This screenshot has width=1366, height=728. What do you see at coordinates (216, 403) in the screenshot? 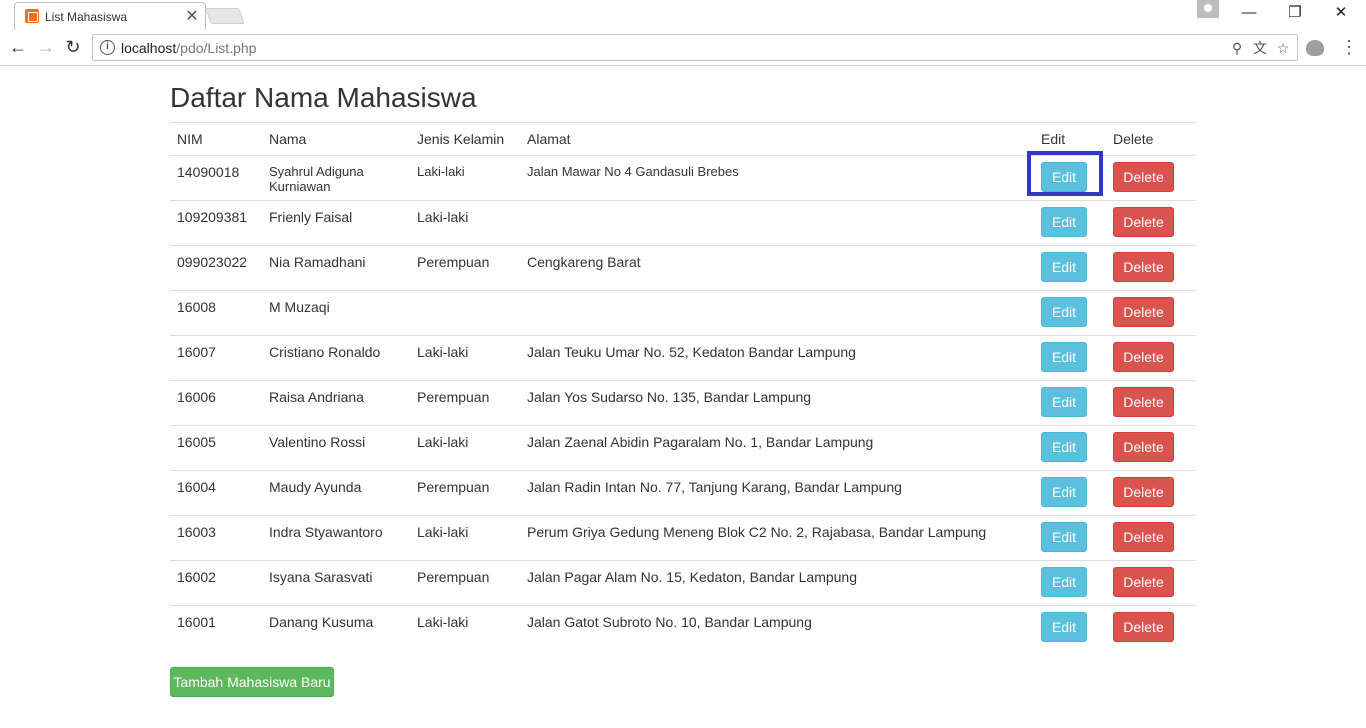
I see `cell-nim: 16006` at bounding box center [216, 403].